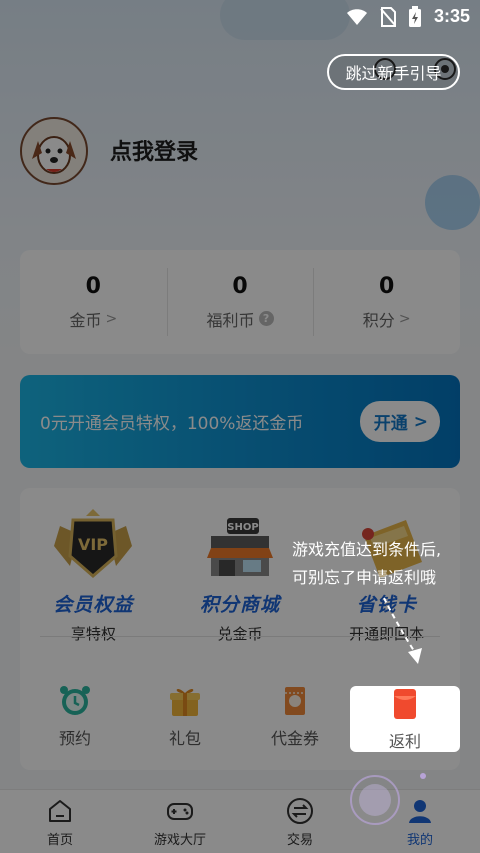 The height and width of the screenshot is (853, 480). What do you see at coordinates (388, 16) in the screenshot?
I see `no-sim-icon` at bounding box center [388, 16].